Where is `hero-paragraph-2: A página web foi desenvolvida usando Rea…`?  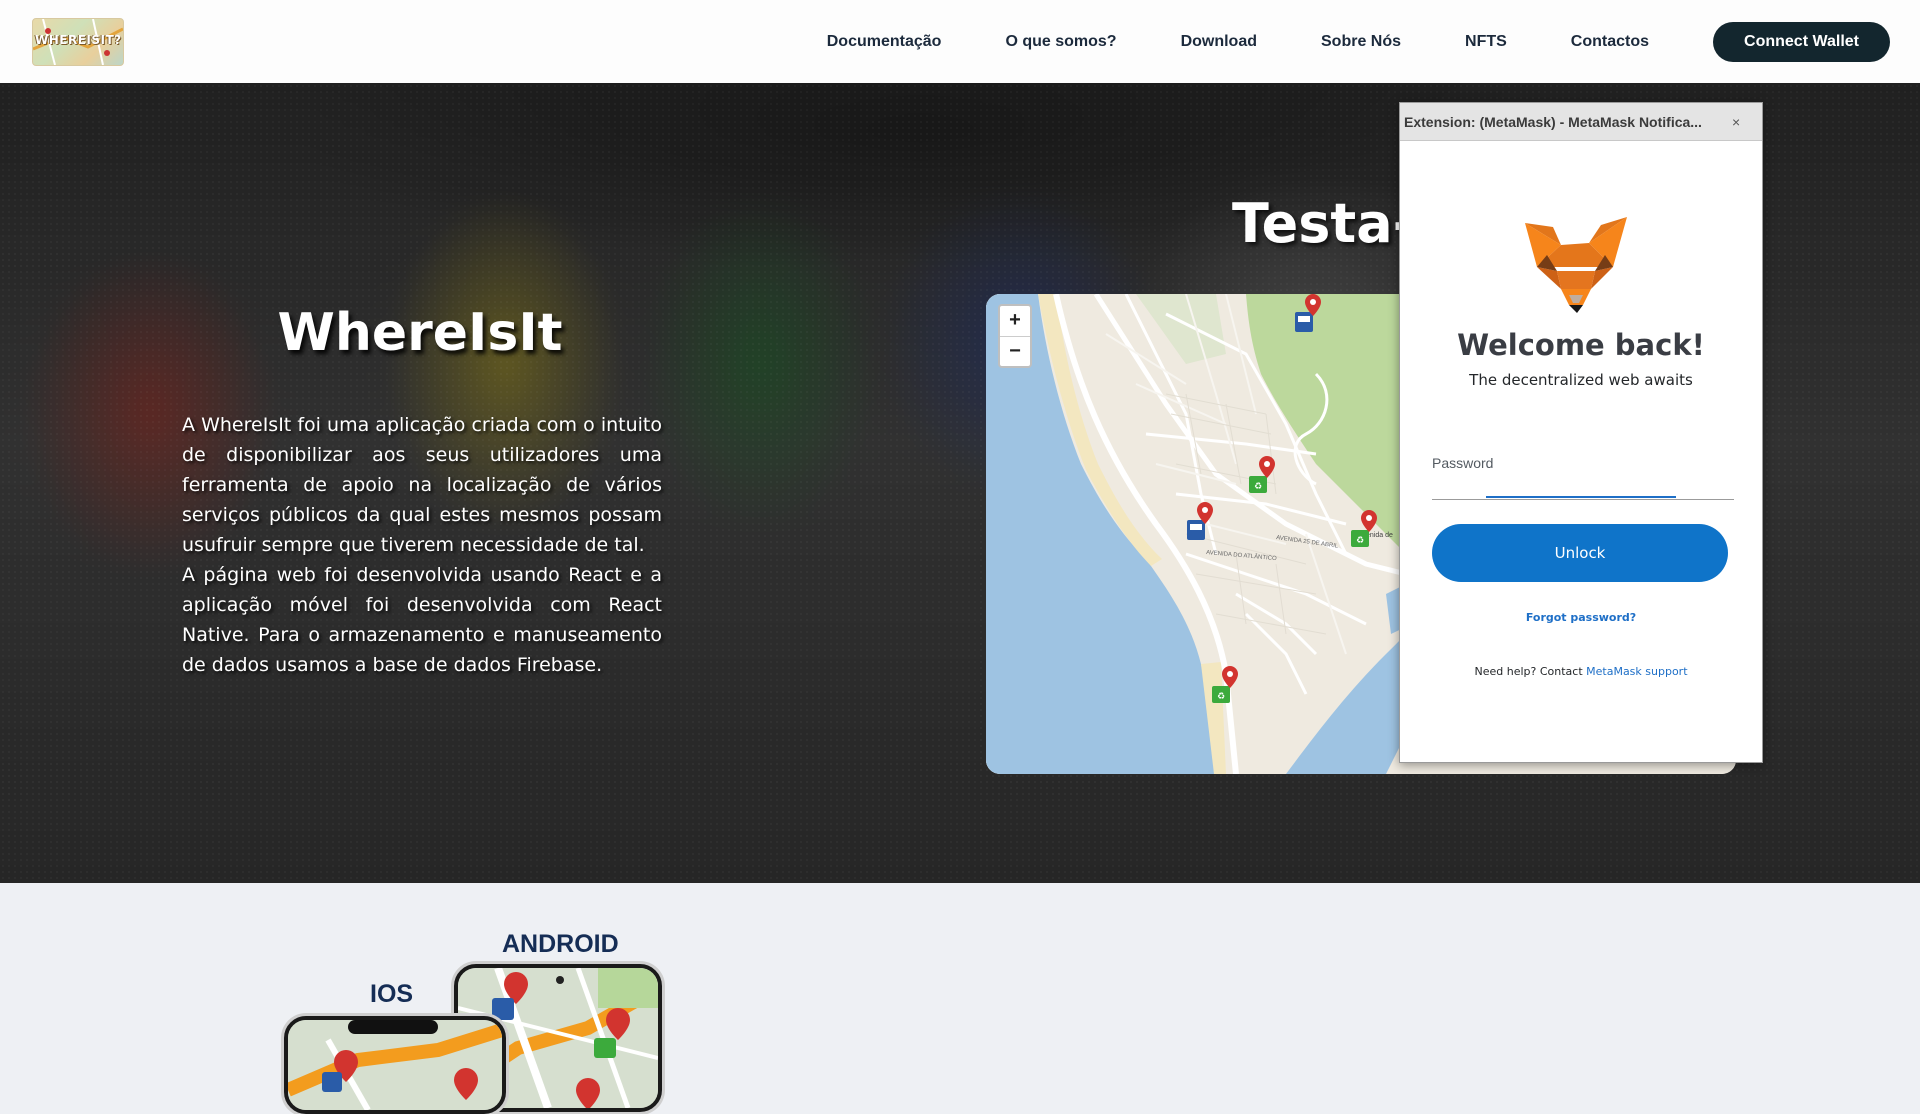
hero-paragraph-2: A página web foi desenvolvida usando Rea… is located at coordinates (422, 620).